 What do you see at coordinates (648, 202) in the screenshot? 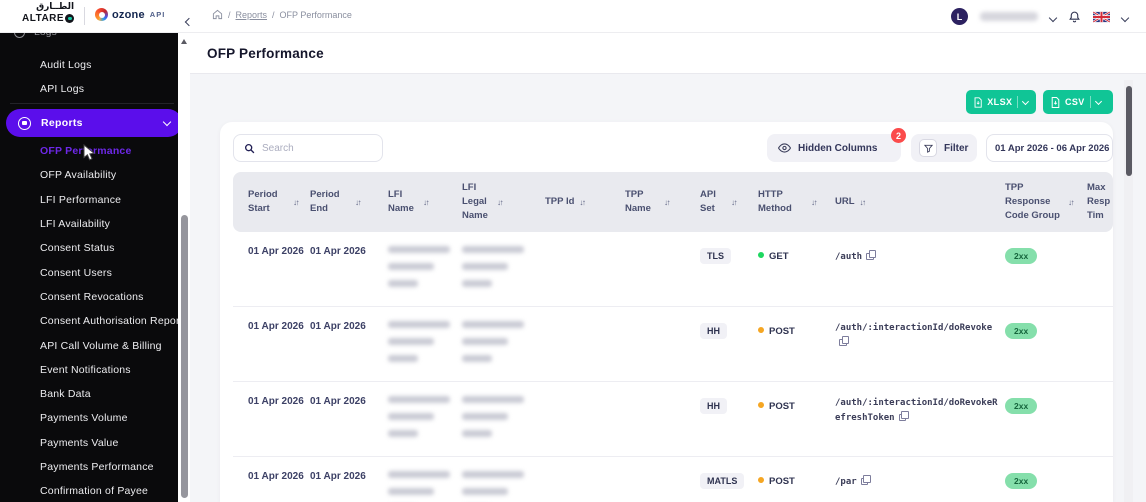
I see `column-header-tpp-name: TPP Name ↓↑` at bounding box center [648, 202].